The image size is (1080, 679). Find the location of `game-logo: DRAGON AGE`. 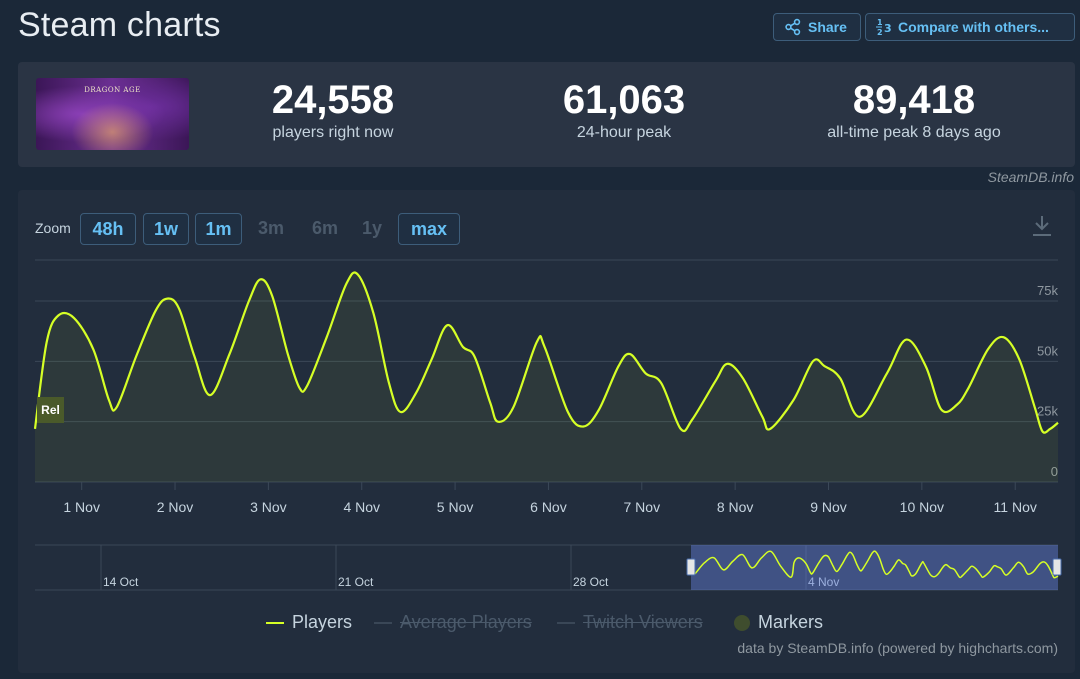

game-logo: DRAGON AGE is located at coordinates (112, 90).